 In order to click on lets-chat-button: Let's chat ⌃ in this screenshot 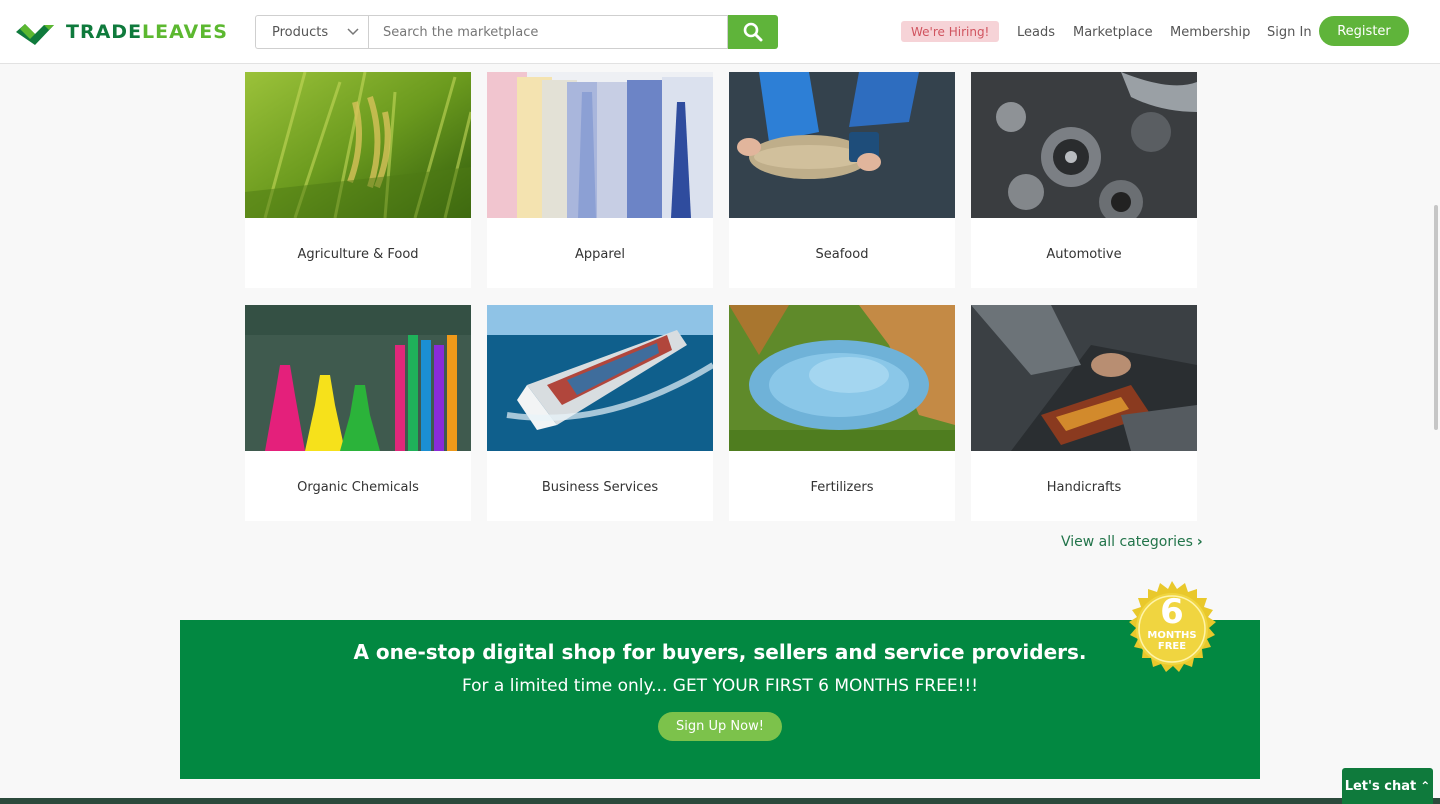, I will do `click(1387, 786)`.